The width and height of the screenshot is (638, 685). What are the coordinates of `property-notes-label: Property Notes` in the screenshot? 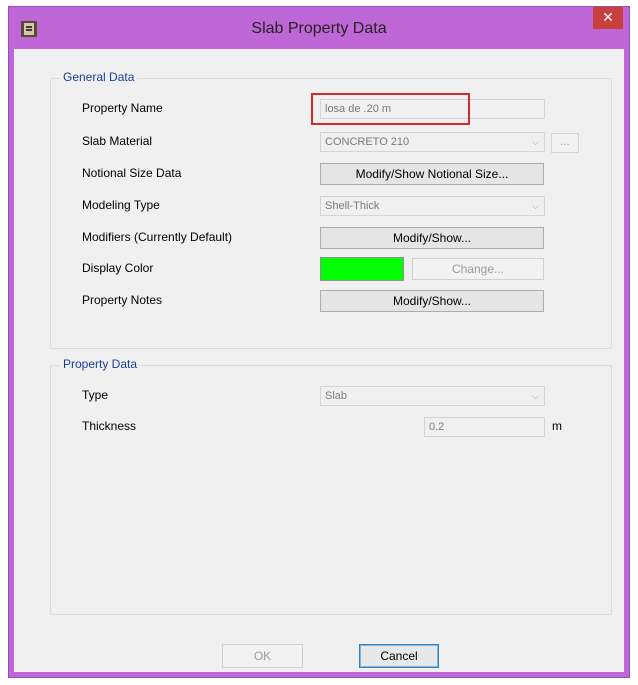 It's located at (122, 300).